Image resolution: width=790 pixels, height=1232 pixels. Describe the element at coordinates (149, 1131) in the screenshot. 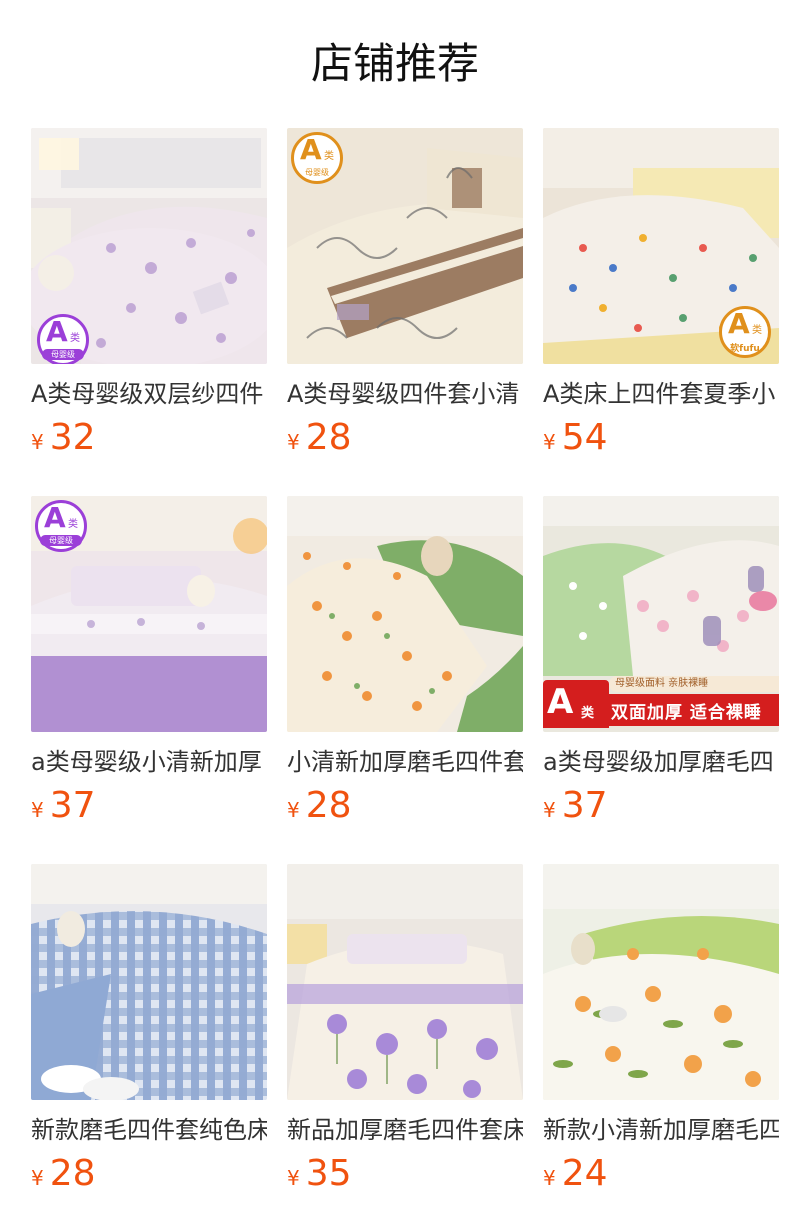

I see `product-name: 新款磨毛四件套纯色床` at that location.